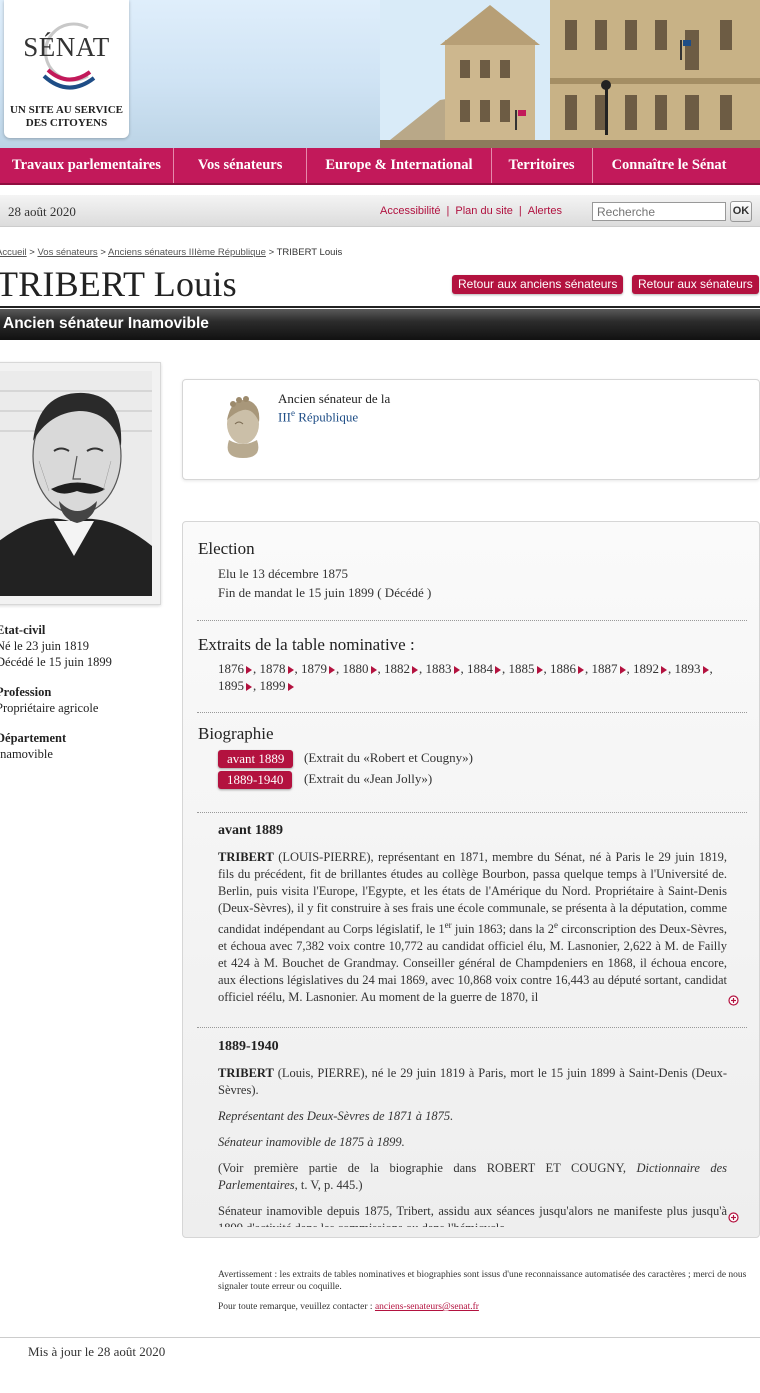 This screenshot has width=760, height=1393. Describe the element at coordinates (256, 759) in the screenshot. I see `bio-avant-1889-button: avant 1889` at that location.